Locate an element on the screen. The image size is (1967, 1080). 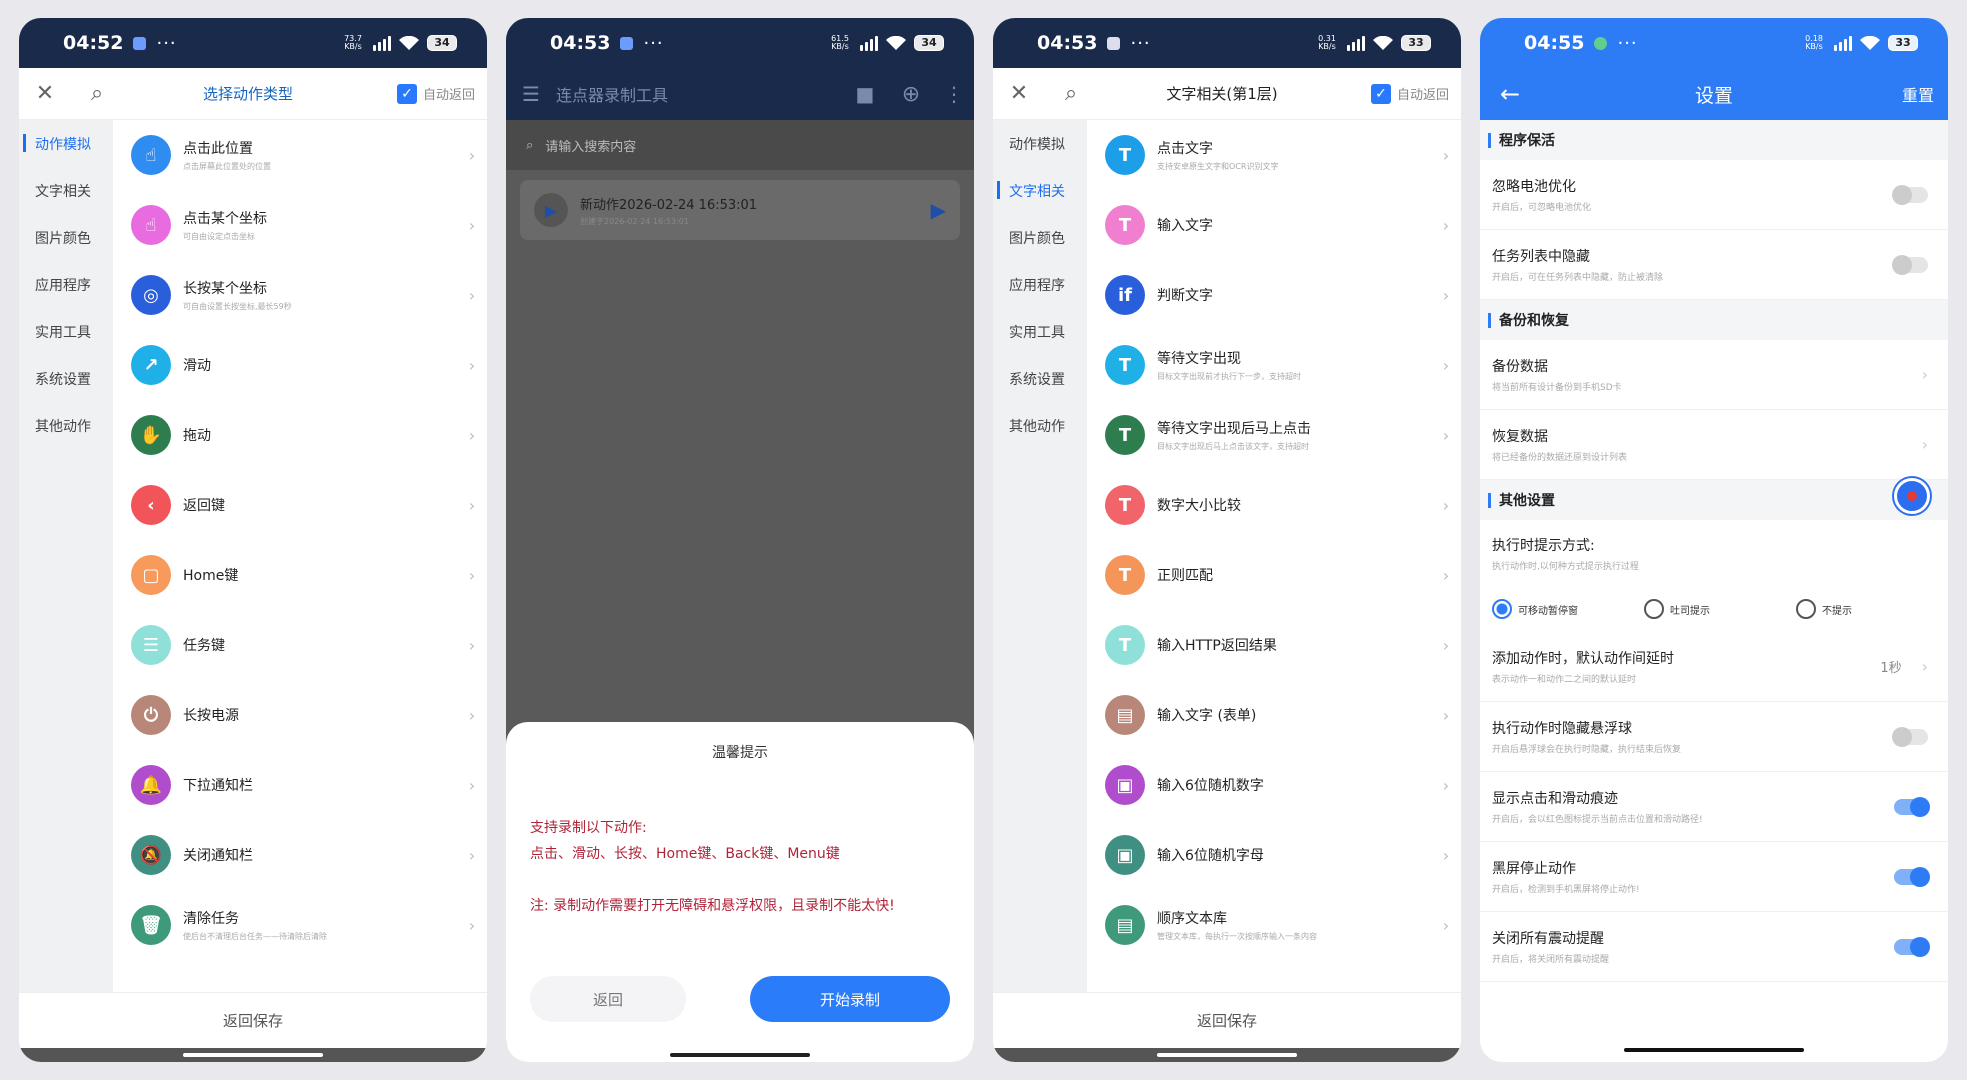
action-item: ▤ 顺序文本库 管理文本库，每执行一次按顺序输入一条内容 › is located at coordinates (1274, 925).